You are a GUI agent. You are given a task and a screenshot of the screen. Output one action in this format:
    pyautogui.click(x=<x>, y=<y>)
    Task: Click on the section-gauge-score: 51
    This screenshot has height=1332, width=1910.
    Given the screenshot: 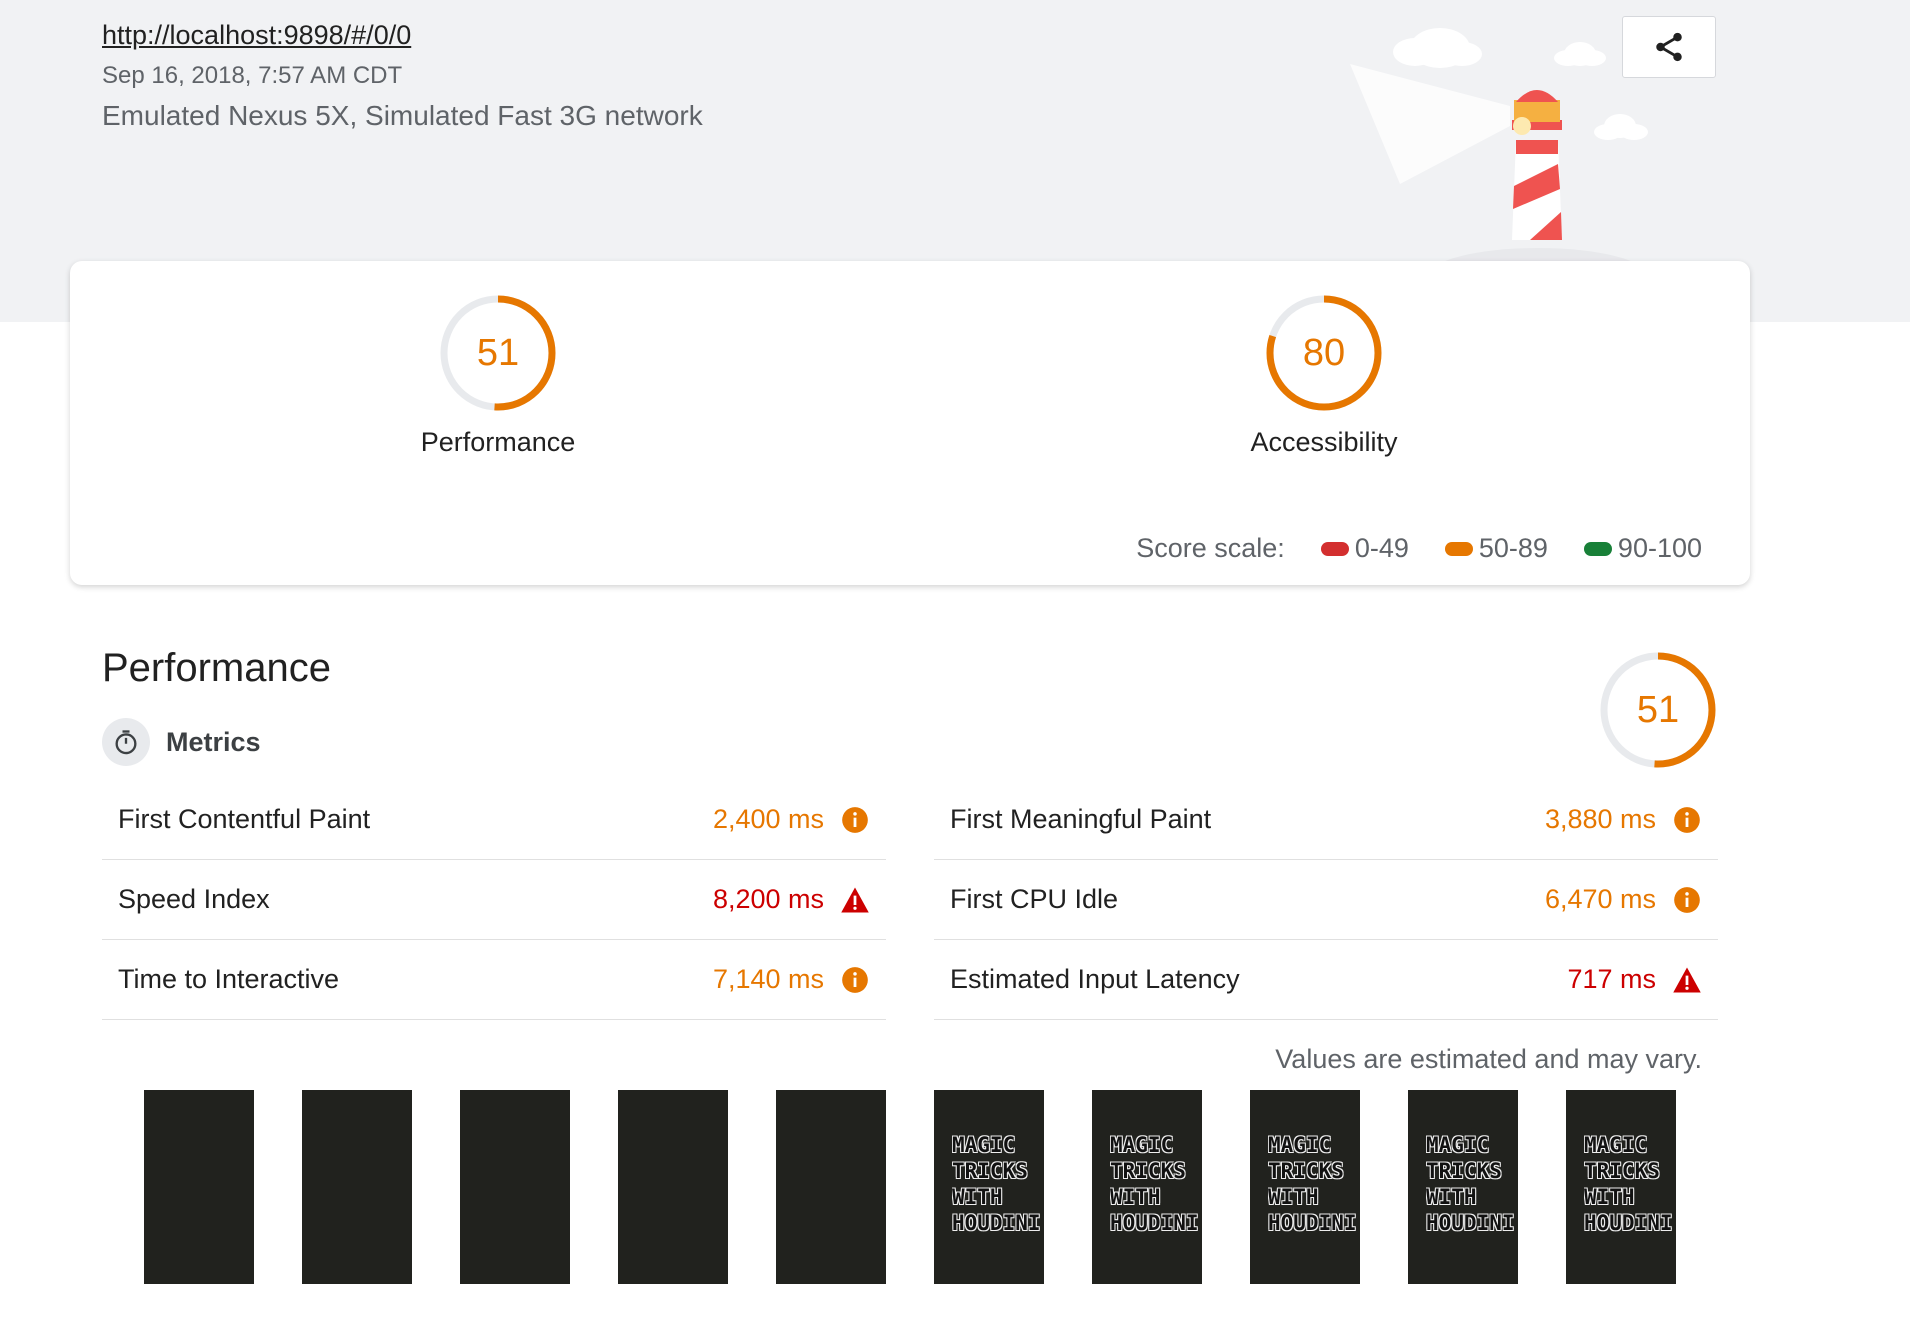 What is the action you would take?
    pyautogui.click(x=1658, y=710)
    